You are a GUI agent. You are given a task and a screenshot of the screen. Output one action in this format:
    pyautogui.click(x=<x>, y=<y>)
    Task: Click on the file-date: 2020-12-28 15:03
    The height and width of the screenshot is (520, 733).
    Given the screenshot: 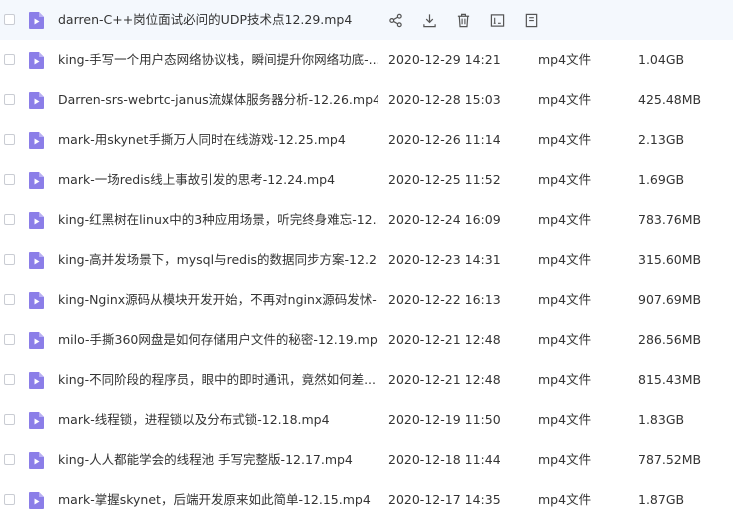 What is the action you would take?
    pyautogui.click(x=444, y=99)
    